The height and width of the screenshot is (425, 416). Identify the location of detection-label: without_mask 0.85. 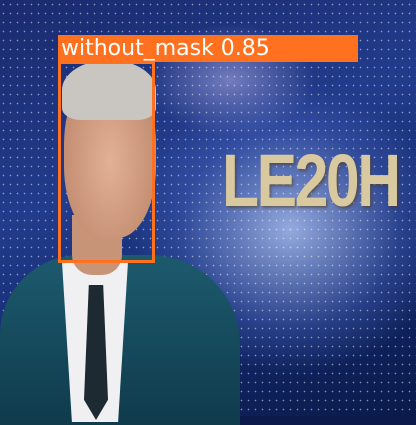
(208, 48).